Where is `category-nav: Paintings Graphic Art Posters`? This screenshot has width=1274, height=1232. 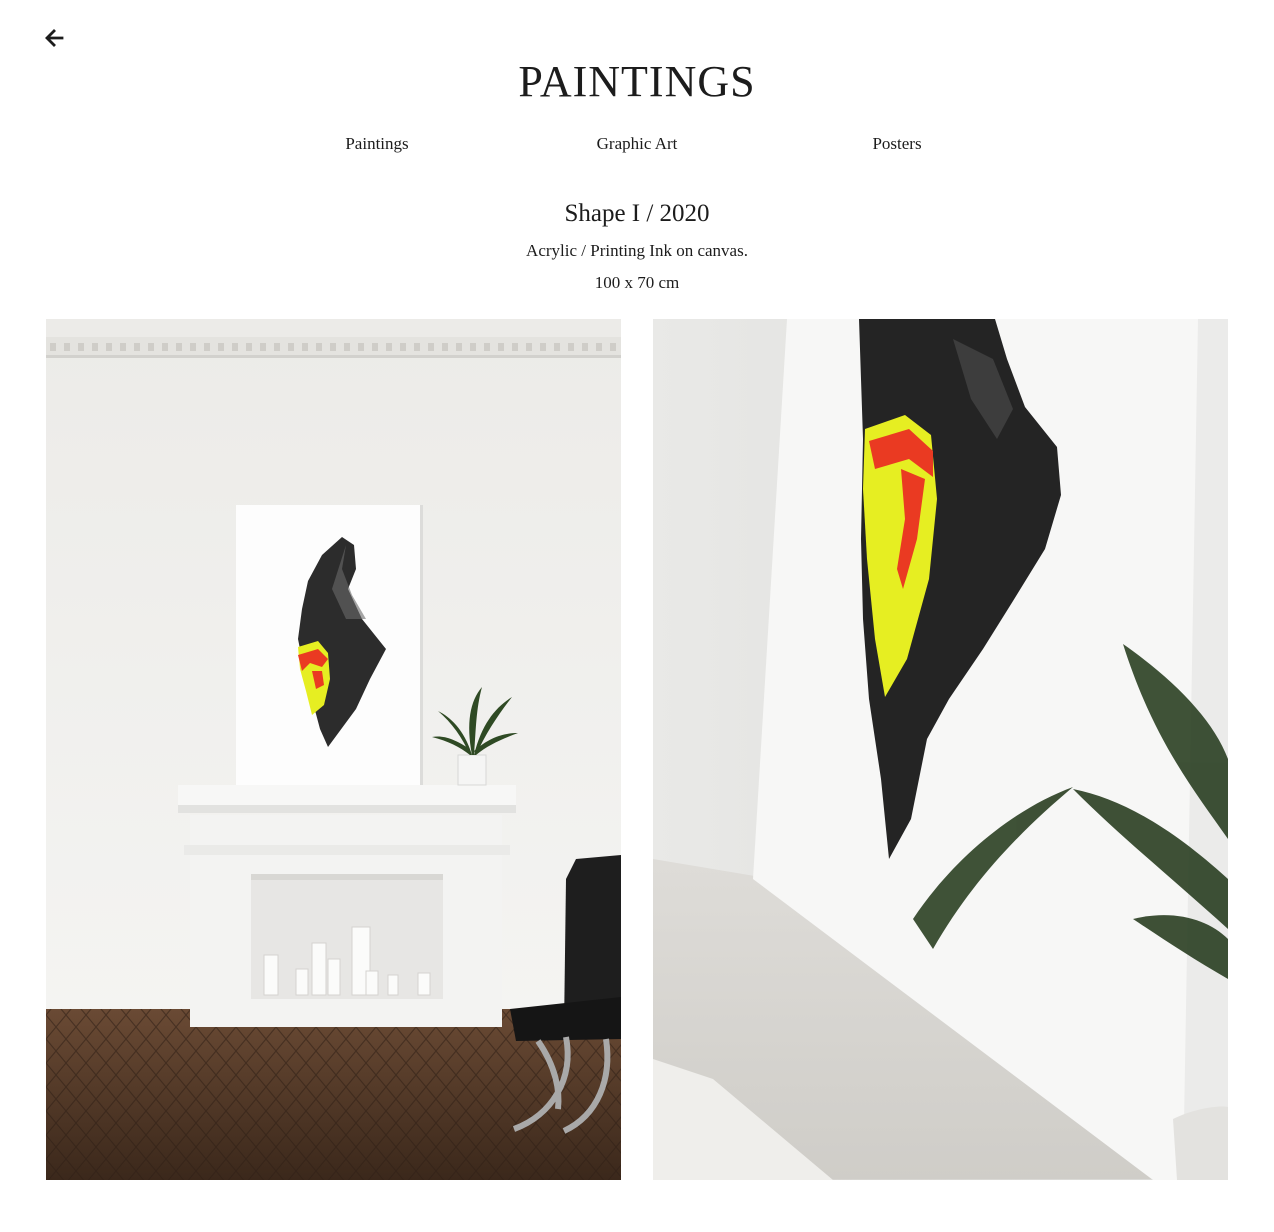 category-nav: Paintings Graphic Art Posters is located at coordinates (637, 145).